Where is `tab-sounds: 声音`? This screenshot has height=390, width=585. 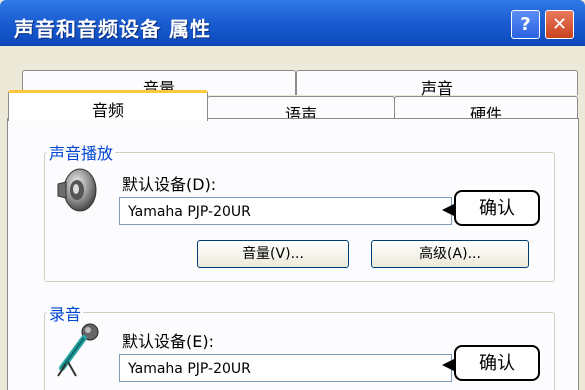
tab-sounds: 声音 is located at coordinates (437, 84).